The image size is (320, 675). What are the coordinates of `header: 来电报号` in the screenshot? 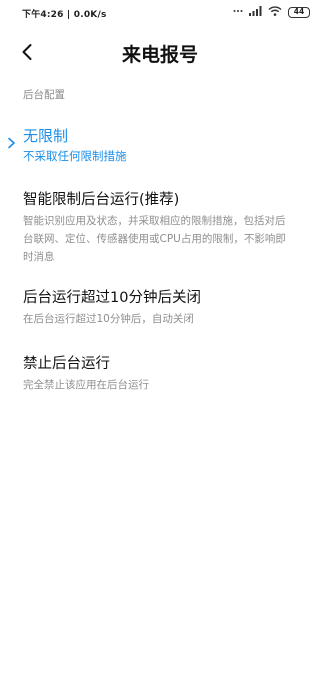 It's located at (160, 52).